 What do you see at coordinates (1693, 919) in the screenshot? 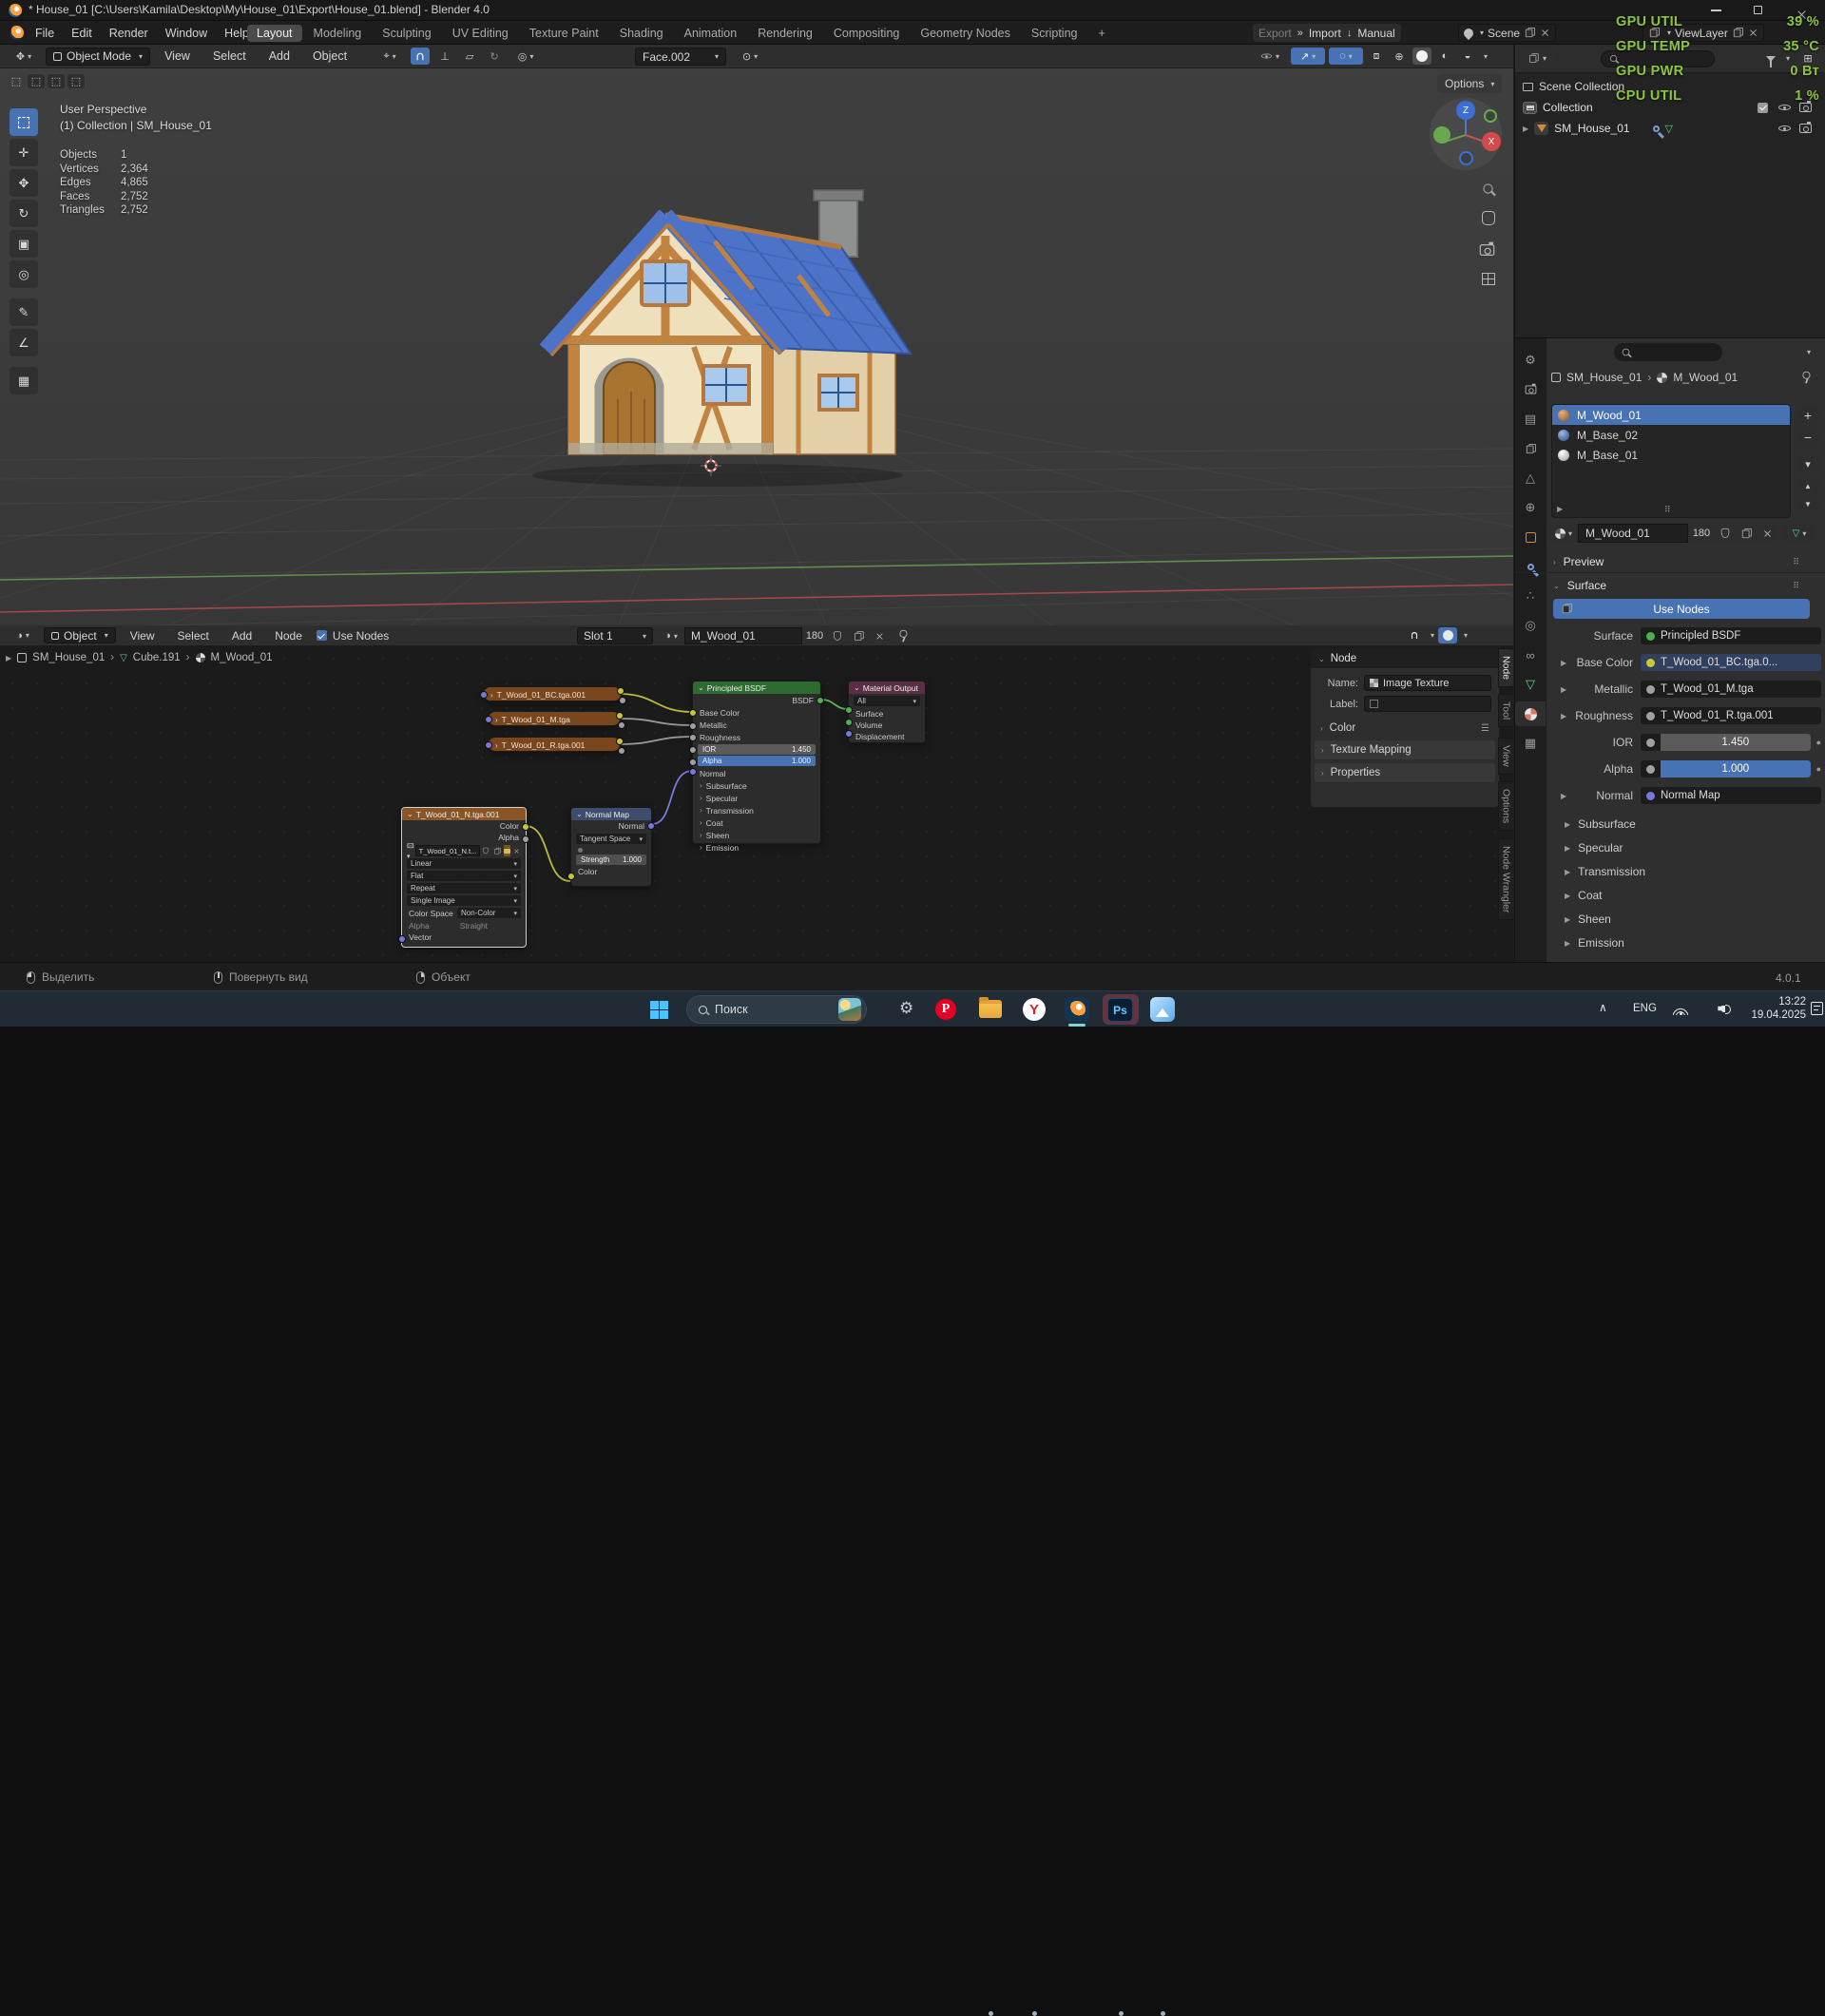
I see `sheen-section: ▶ Sheen` at bounding box center [1693, 919].